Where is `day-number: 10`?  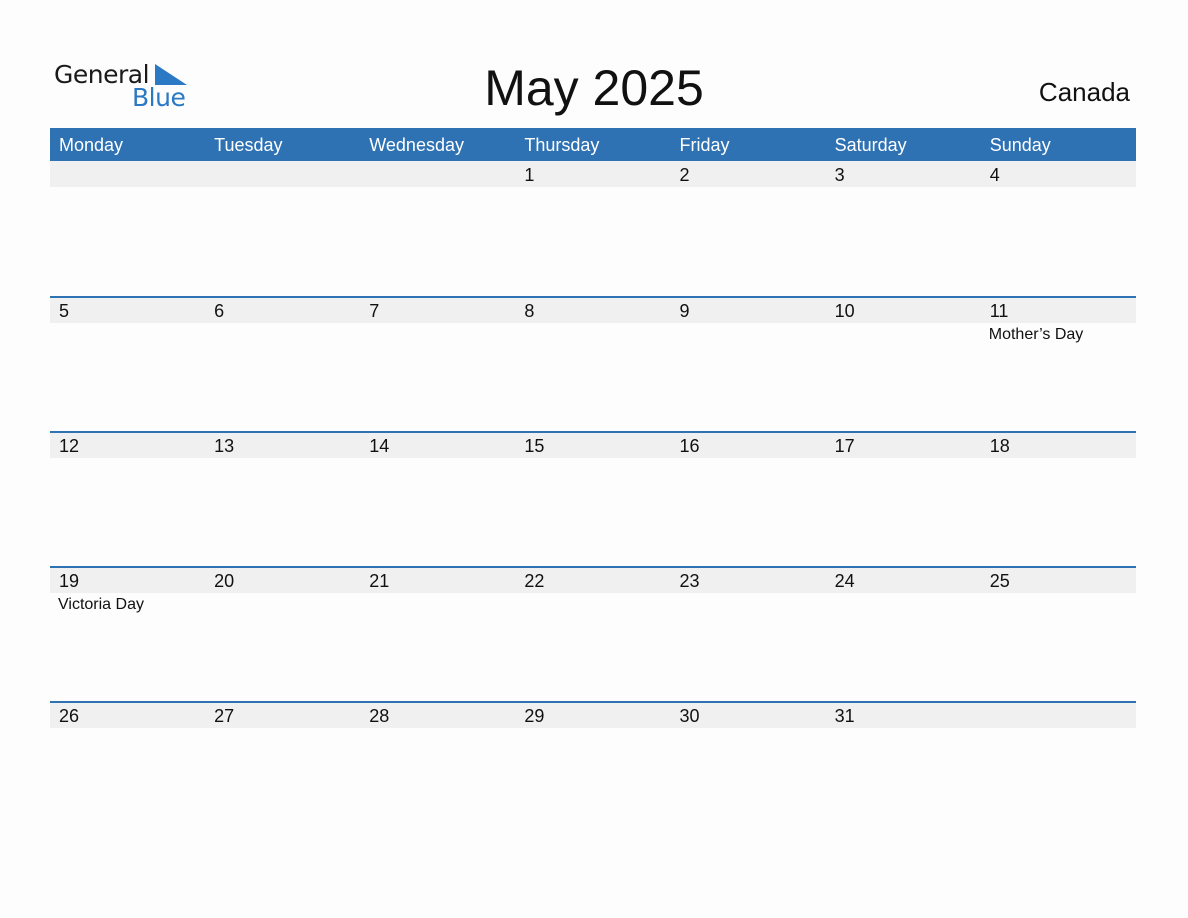
day-number: 10 is located at coordinates (844, 311).